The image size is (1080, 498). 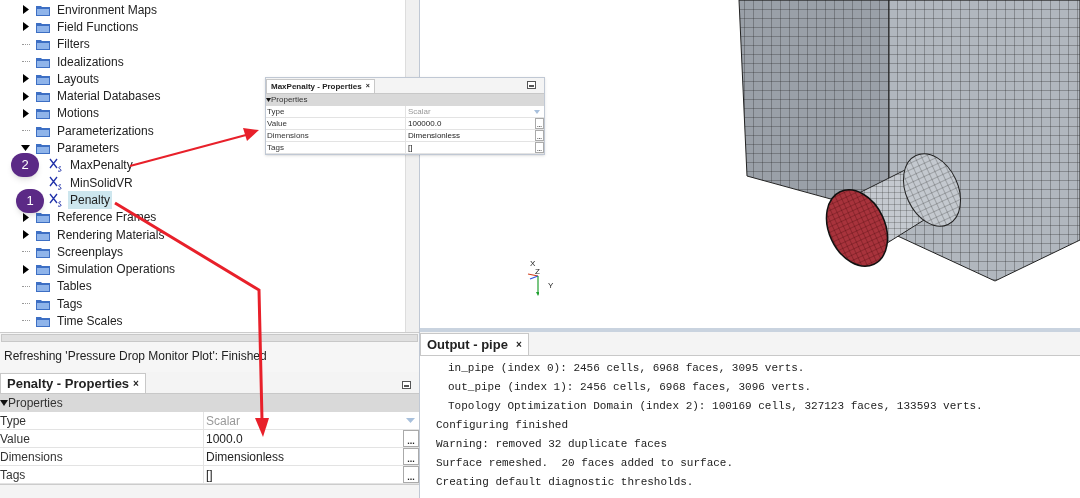 What do you see at coordinates (88, 148) in the screenshot?
I see `tree-item: Parameters` at bounding box center [88, 148].